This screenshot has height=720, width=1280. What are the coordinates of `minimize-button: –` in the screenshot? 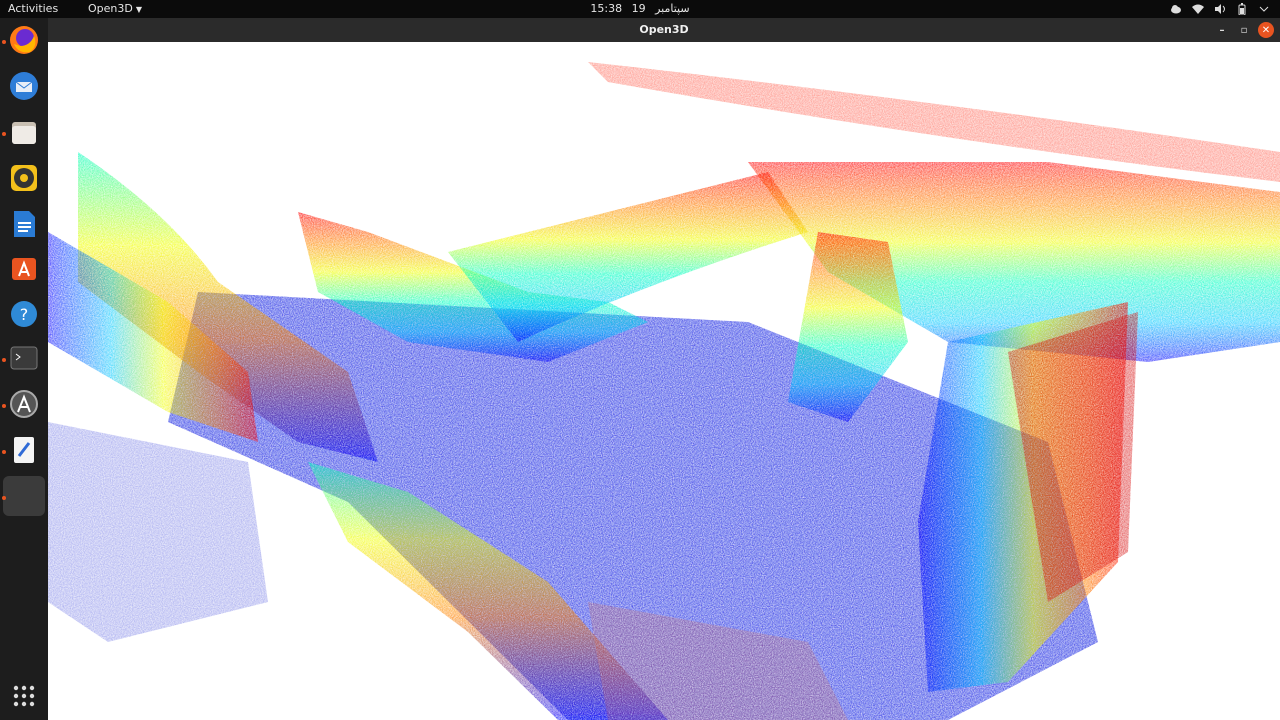 It's located at (1222, 30).